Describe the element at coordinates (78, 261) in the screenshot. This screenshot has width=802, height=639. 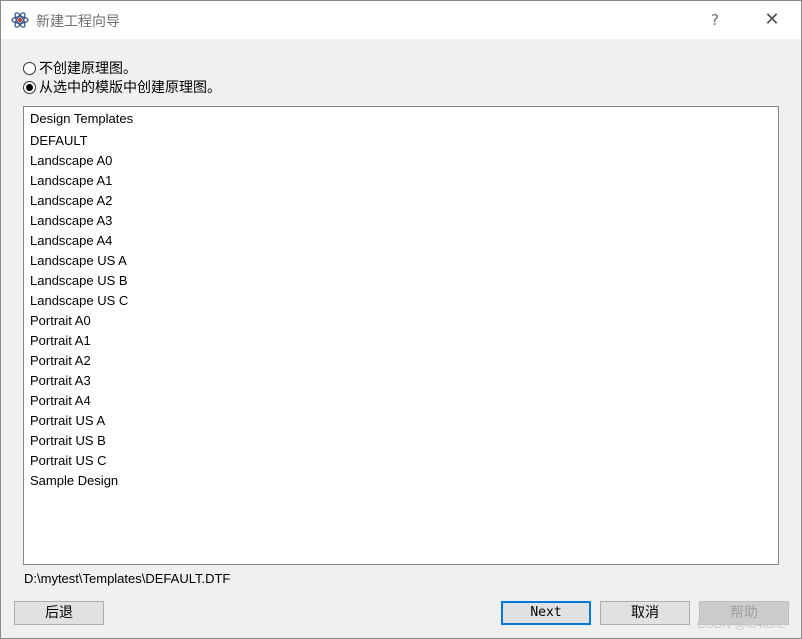
I see `list-item: Landscape US A` at that location.